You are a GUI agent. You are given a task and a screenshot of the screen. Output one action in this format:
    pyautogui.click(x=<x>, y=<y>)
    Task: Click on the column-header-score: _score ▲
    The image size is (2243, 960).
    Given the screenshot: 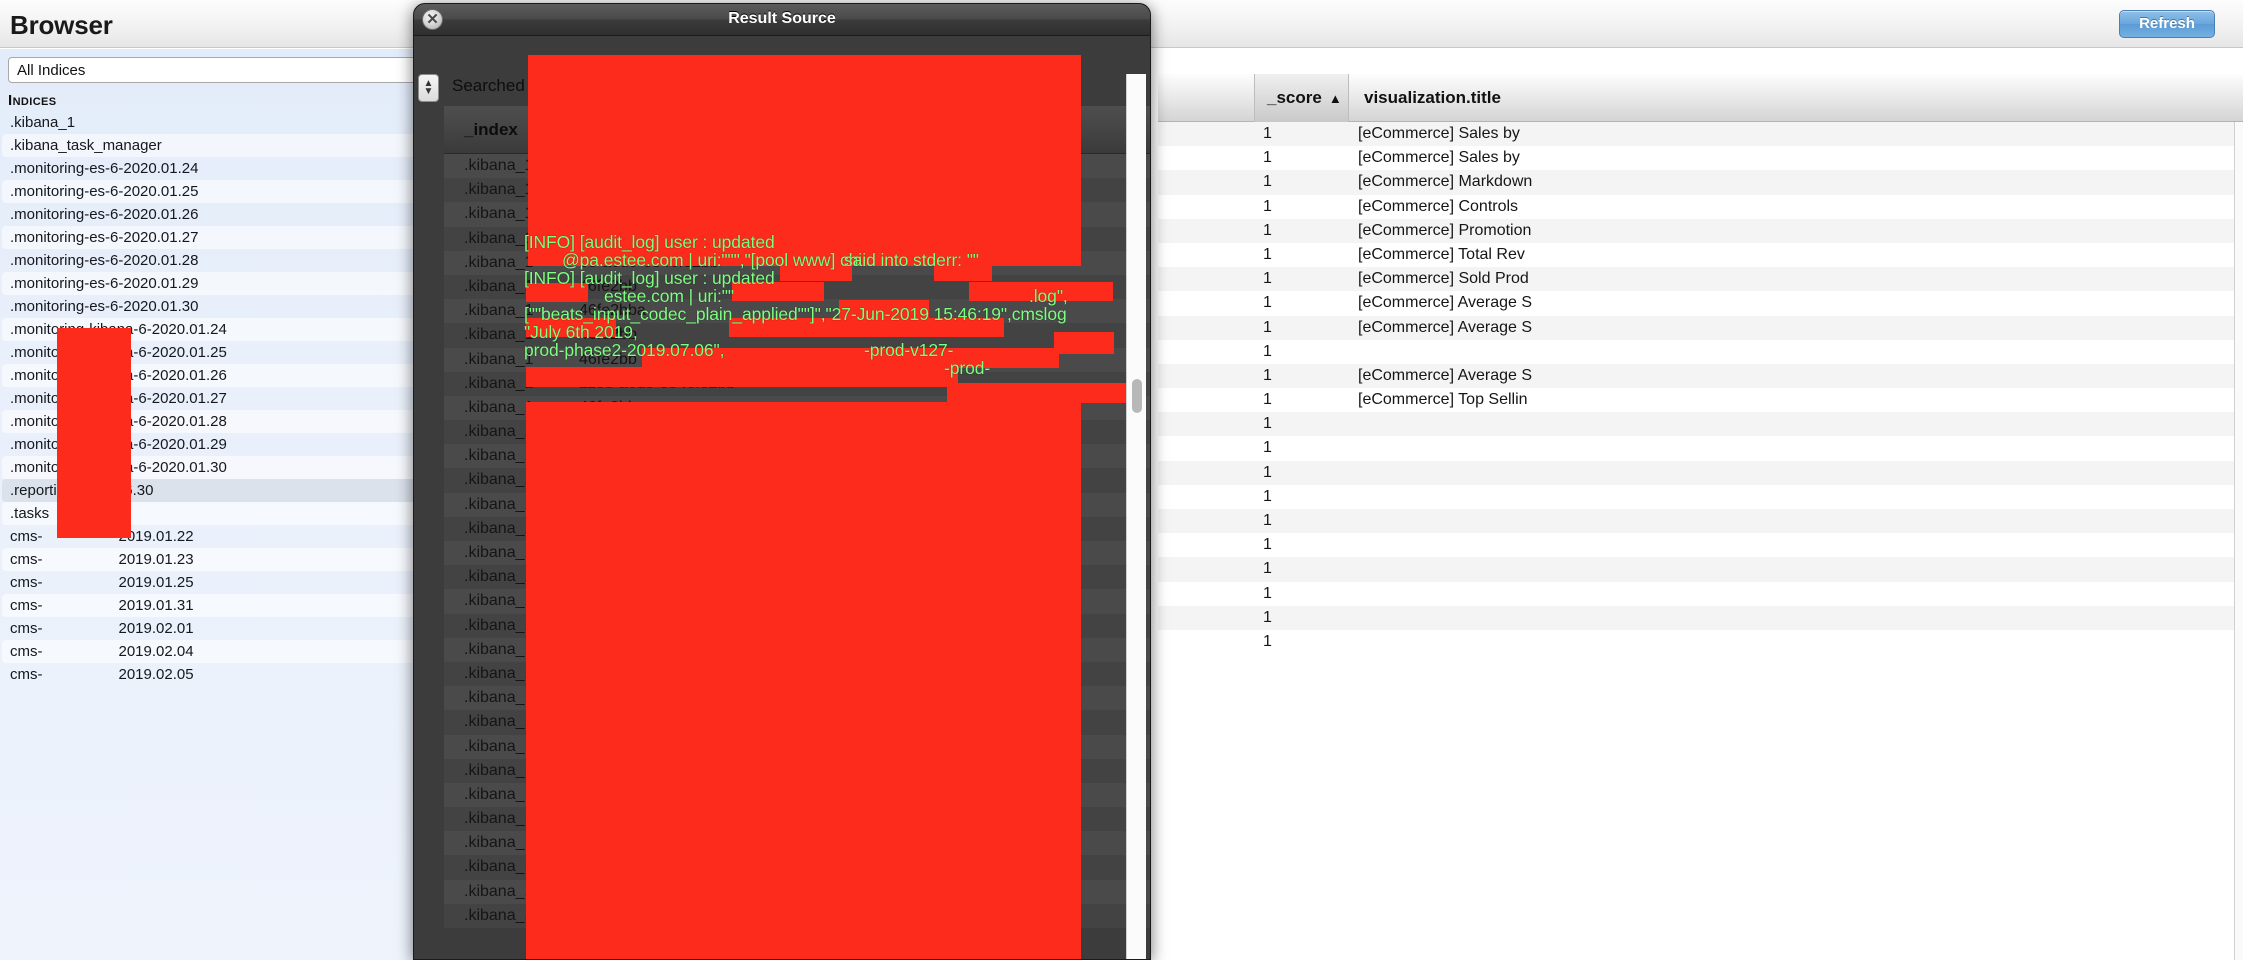 What is the action you would take?
    pyautogui.click(x=1301, y=98)
    